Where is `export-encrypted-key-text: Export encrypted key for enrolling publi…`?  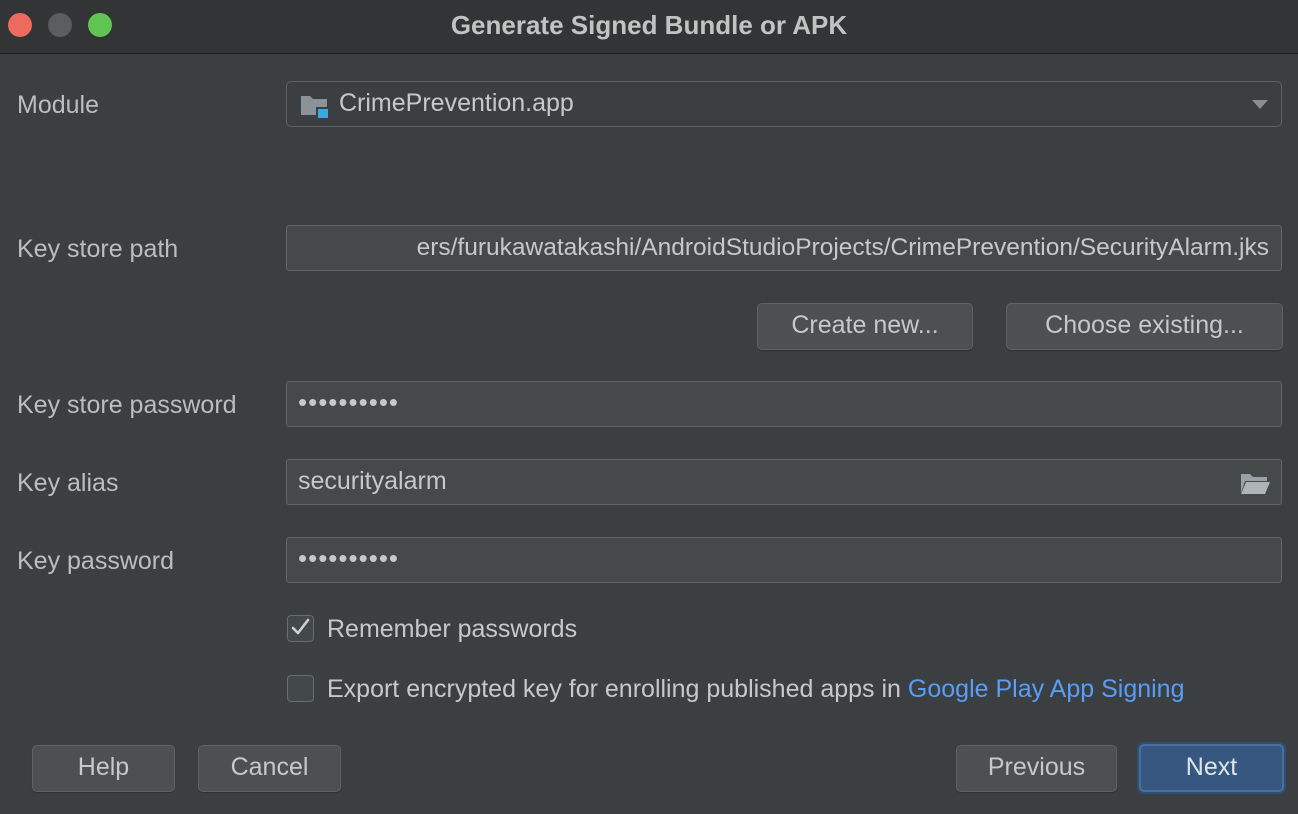
export-encrypted-key-text: Export encrypted key for enrolling publi… is located at coordinates (617, 689).